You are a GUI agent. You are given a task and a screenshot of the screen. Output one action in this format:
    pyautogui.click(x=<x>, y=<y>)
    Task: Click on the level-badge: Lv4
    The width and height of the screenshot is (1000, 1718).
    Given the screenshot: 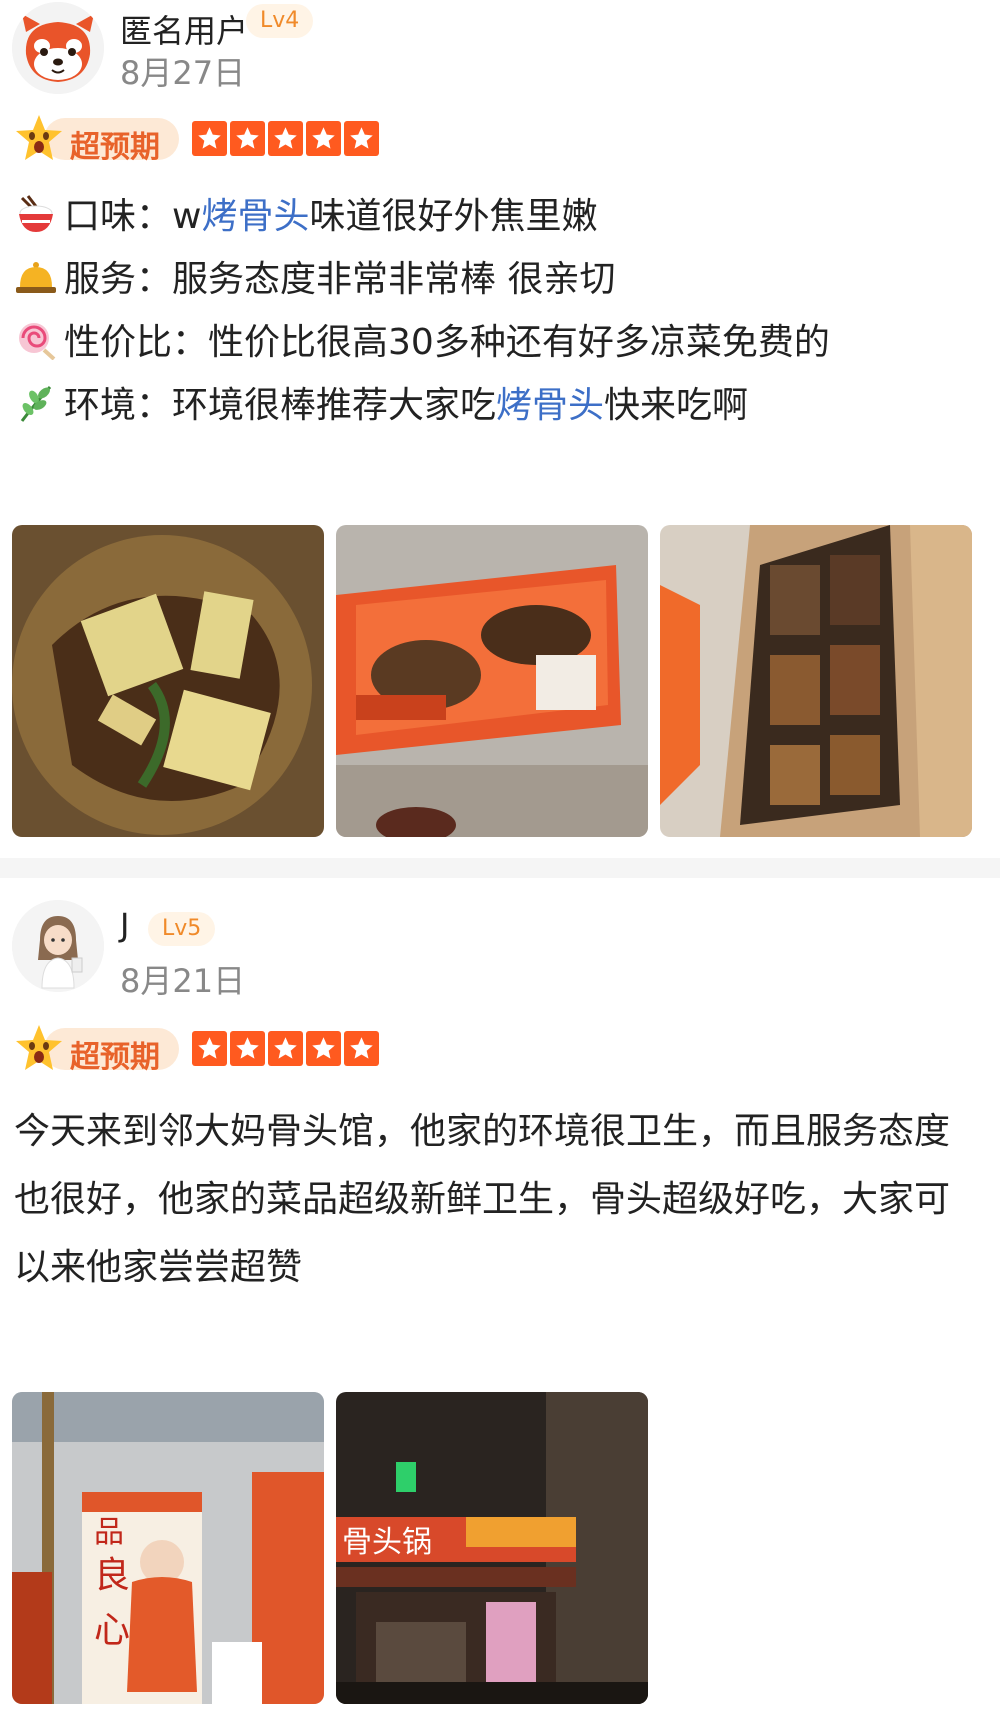 What is the action you would take?
    pyautogui.click(x=280, y=21)
    